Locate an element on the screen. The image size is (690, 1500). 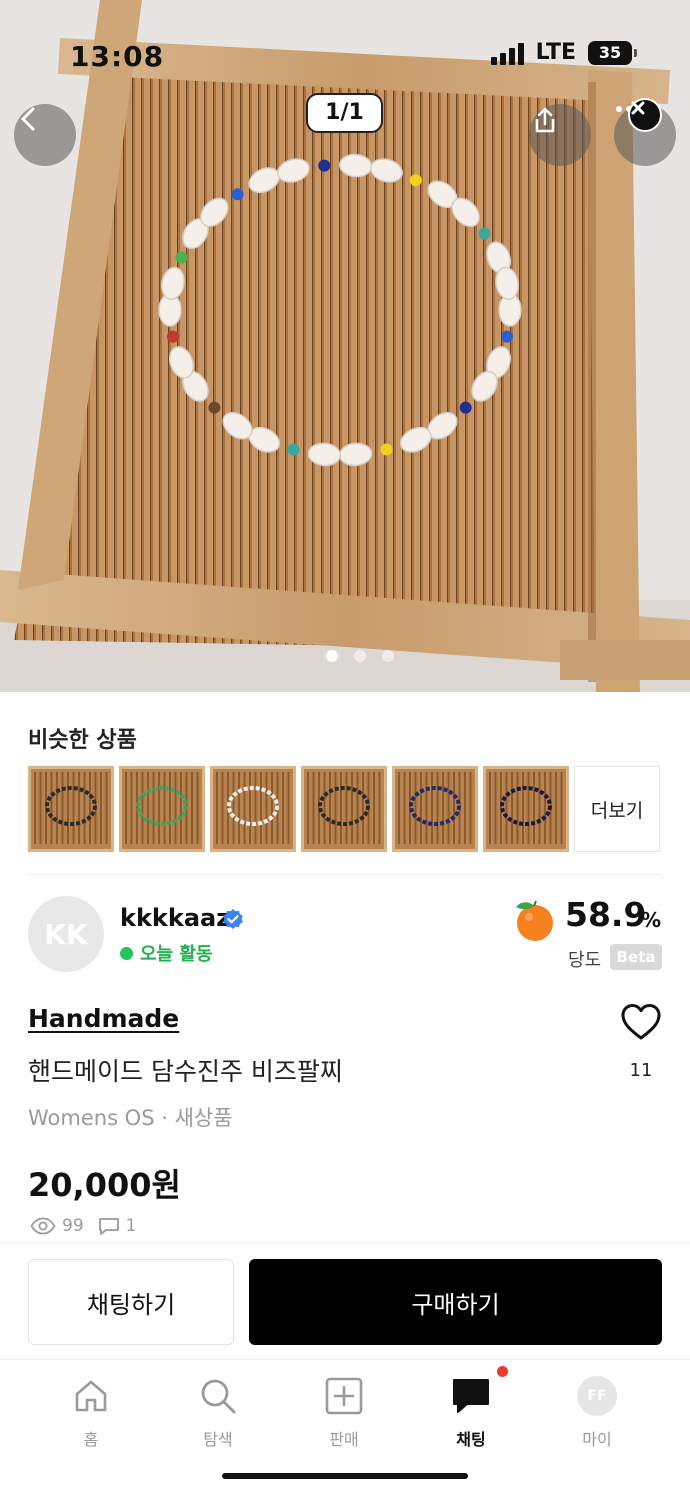
beta-badge: Beta is located at coordinates (636, 957).